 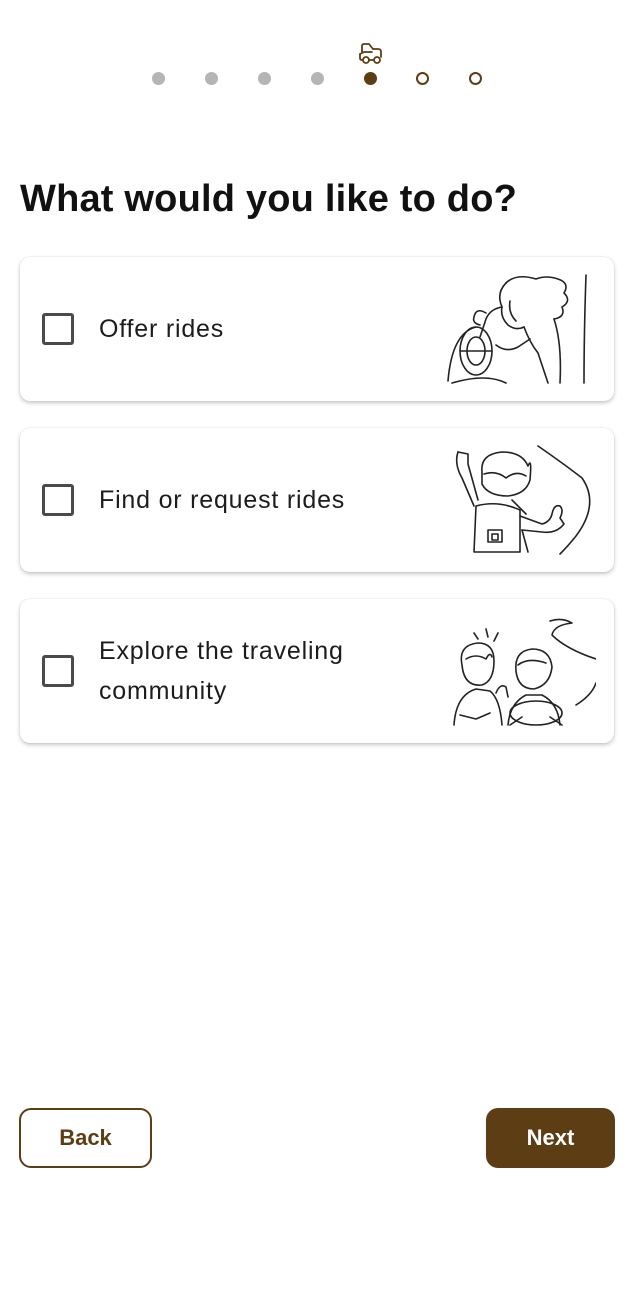 What do you see at coordinates (517, 329) in the screenshot?
I see `driver-steering-wheel-illustration` at bounding box center [517, 329].